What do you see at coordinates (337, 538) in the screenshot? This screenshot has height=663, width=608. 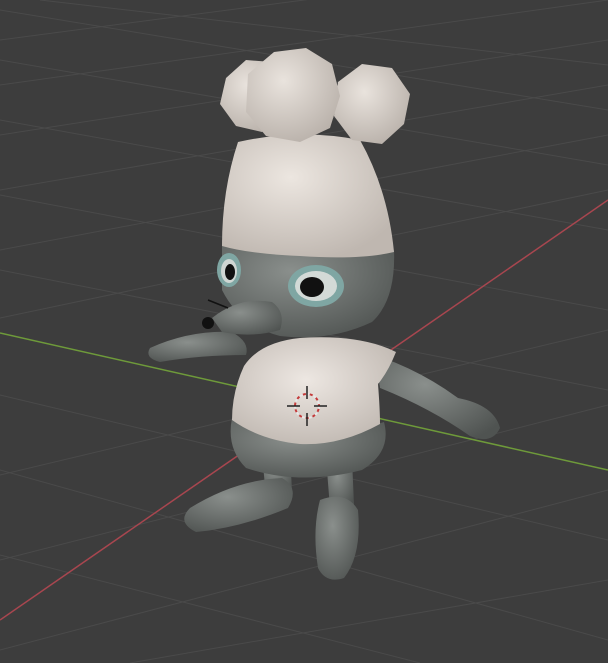 I see `right-foot` at bounding box center [337, 538].